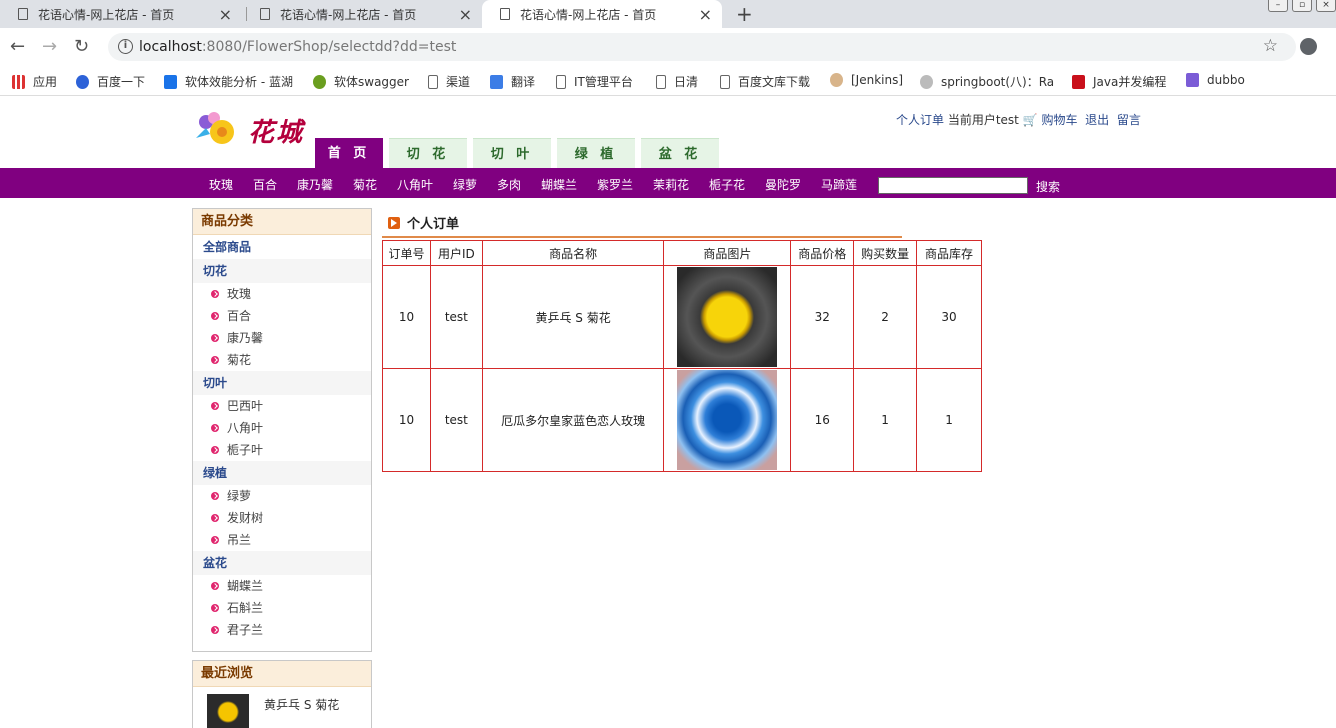 The width and height of the screenshot is (1336, 728). What do you see at coordinates (1060, 120) in the screenshot?
I see `cart-link: 购物车` at bounding box center [1060, 120].